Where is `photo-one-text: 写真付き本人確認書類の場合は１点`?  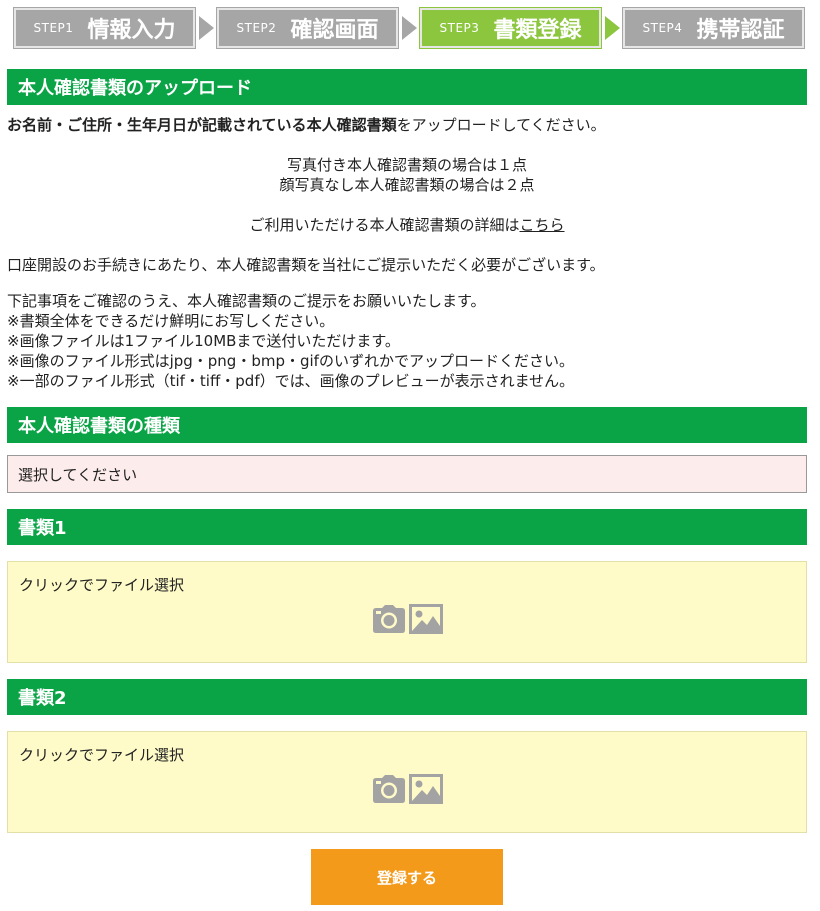 photo-one-text: 写真付き本人確認書類の場合は１点 is located at coordinates (406, 165).